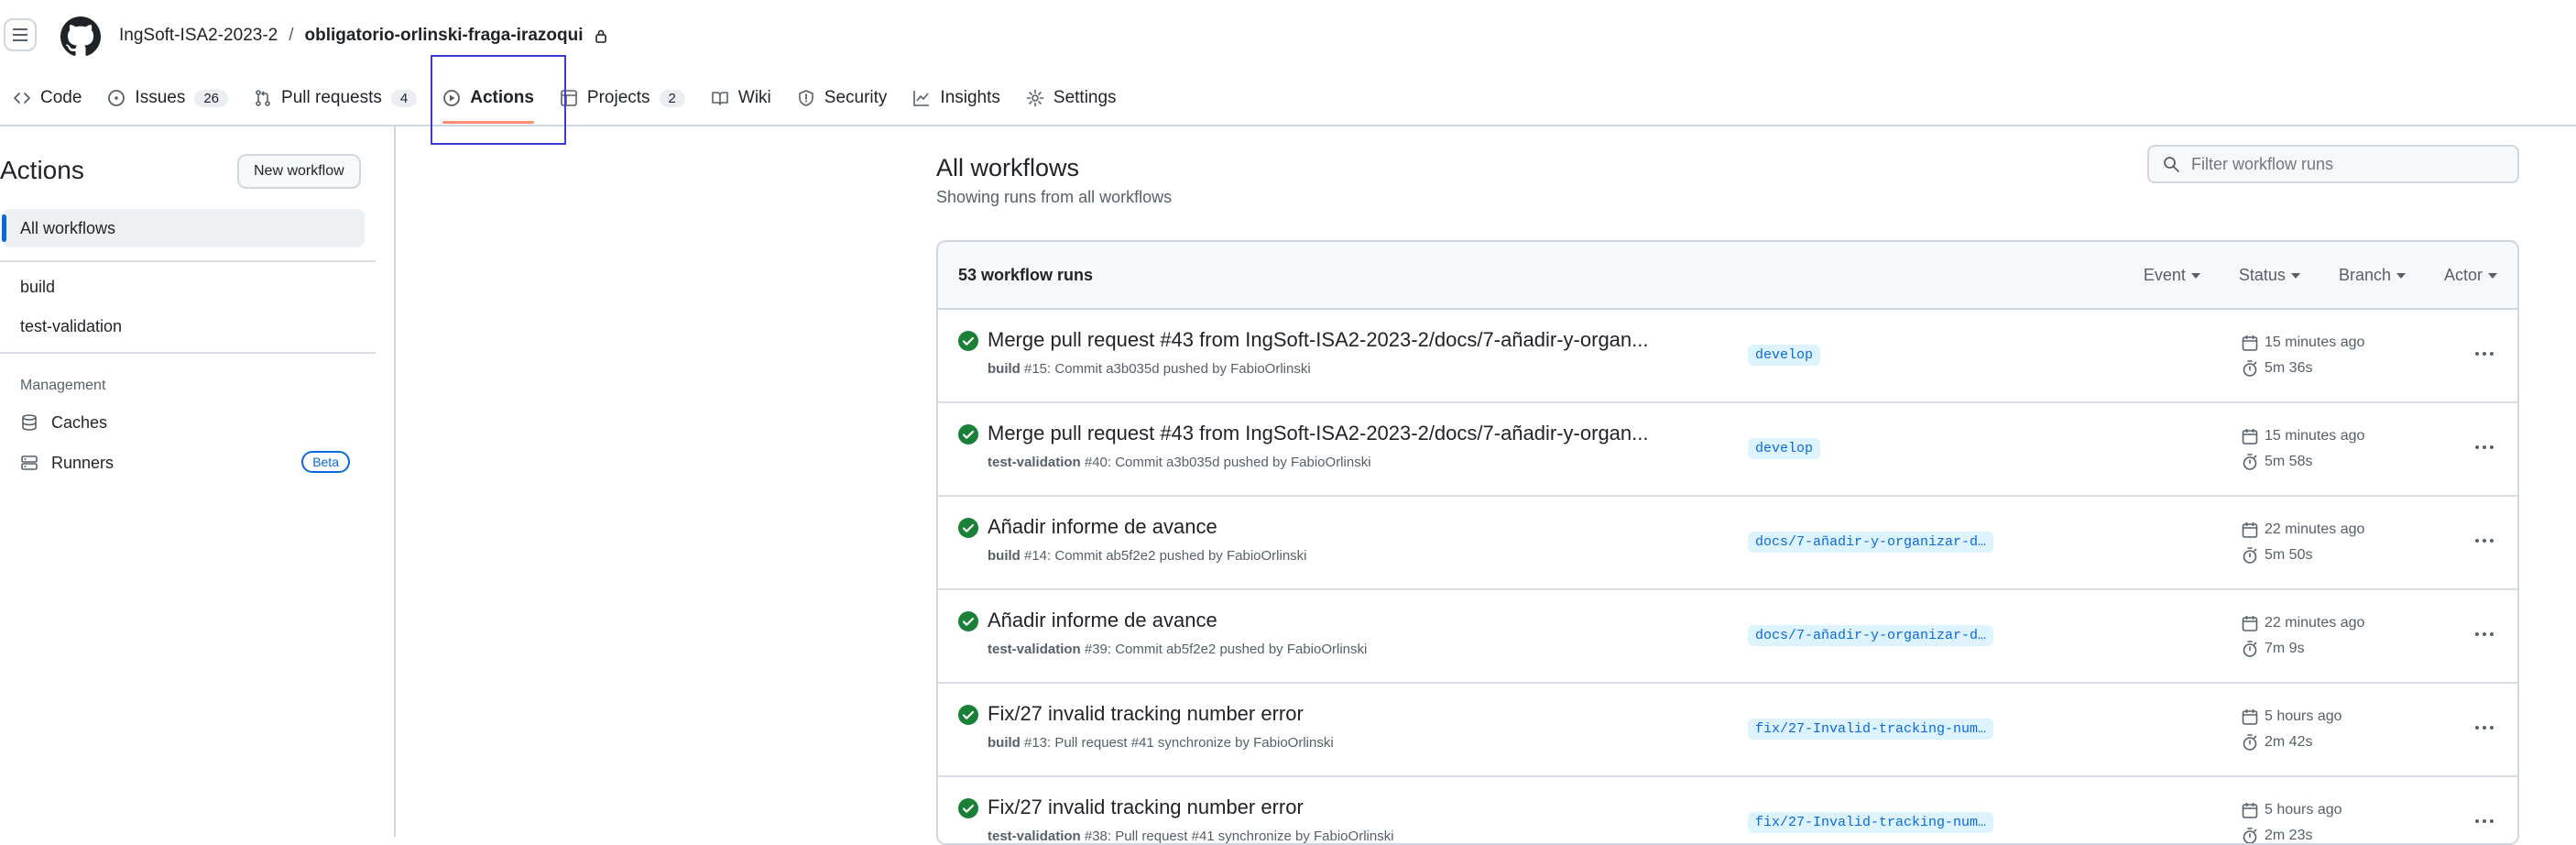 The image size is (2576, 845). What do you see at coordinates (2315, 529) in the screenshot?
I see `run-time-text: 22 minutes ago` at bounding box center [2315, 529].